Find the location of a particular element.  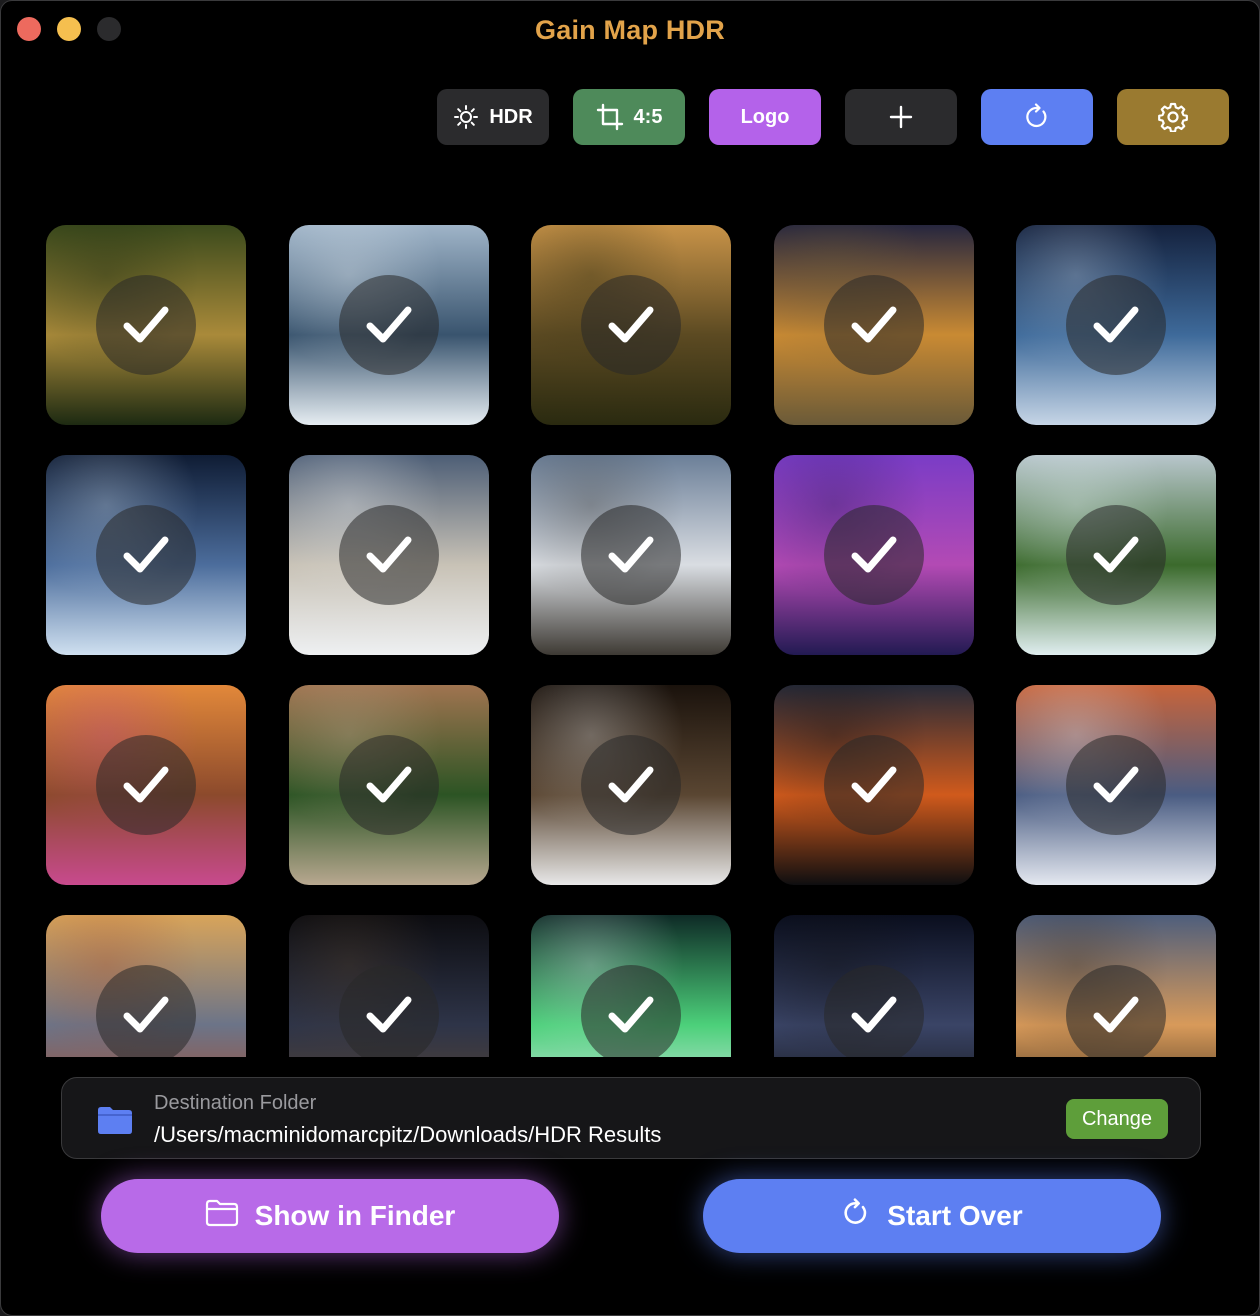

crop-icon is located at coordinates (610, 117).